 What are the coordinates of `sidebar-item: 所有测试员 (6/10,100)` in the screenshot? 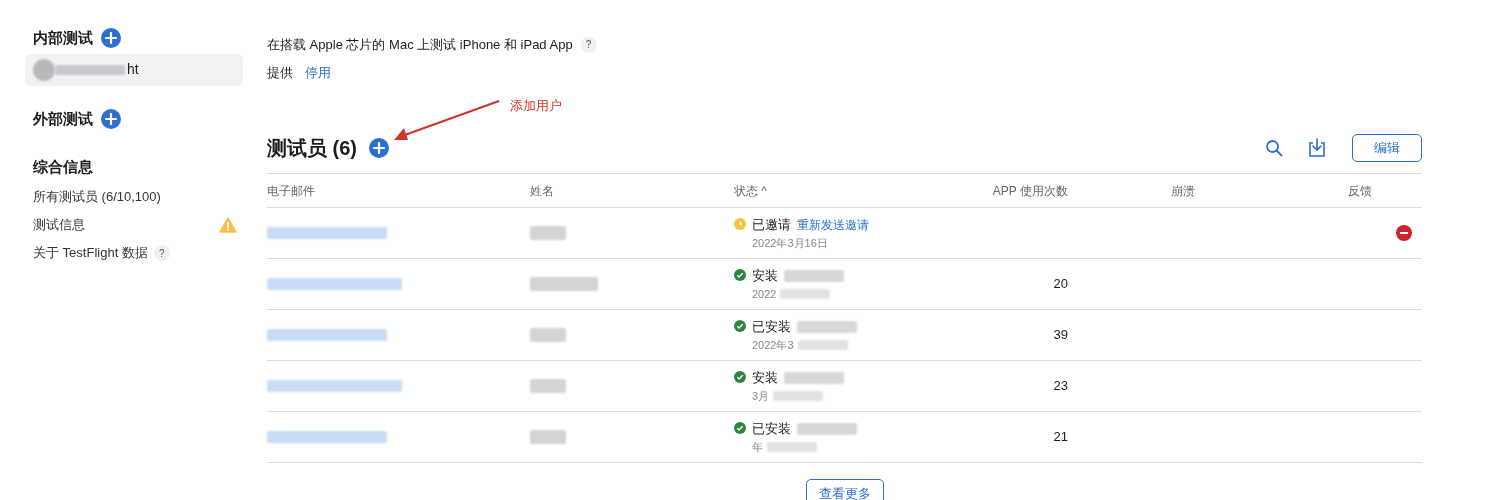 It's located at (134, 197).